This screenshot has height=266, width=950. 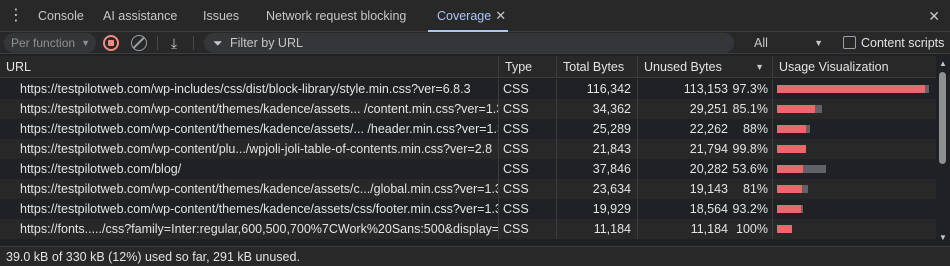 What do you see at coordinates (755, 129) in the screenshot?
I see `row-unused-percent: 88%` at bounding box center [755, 129].